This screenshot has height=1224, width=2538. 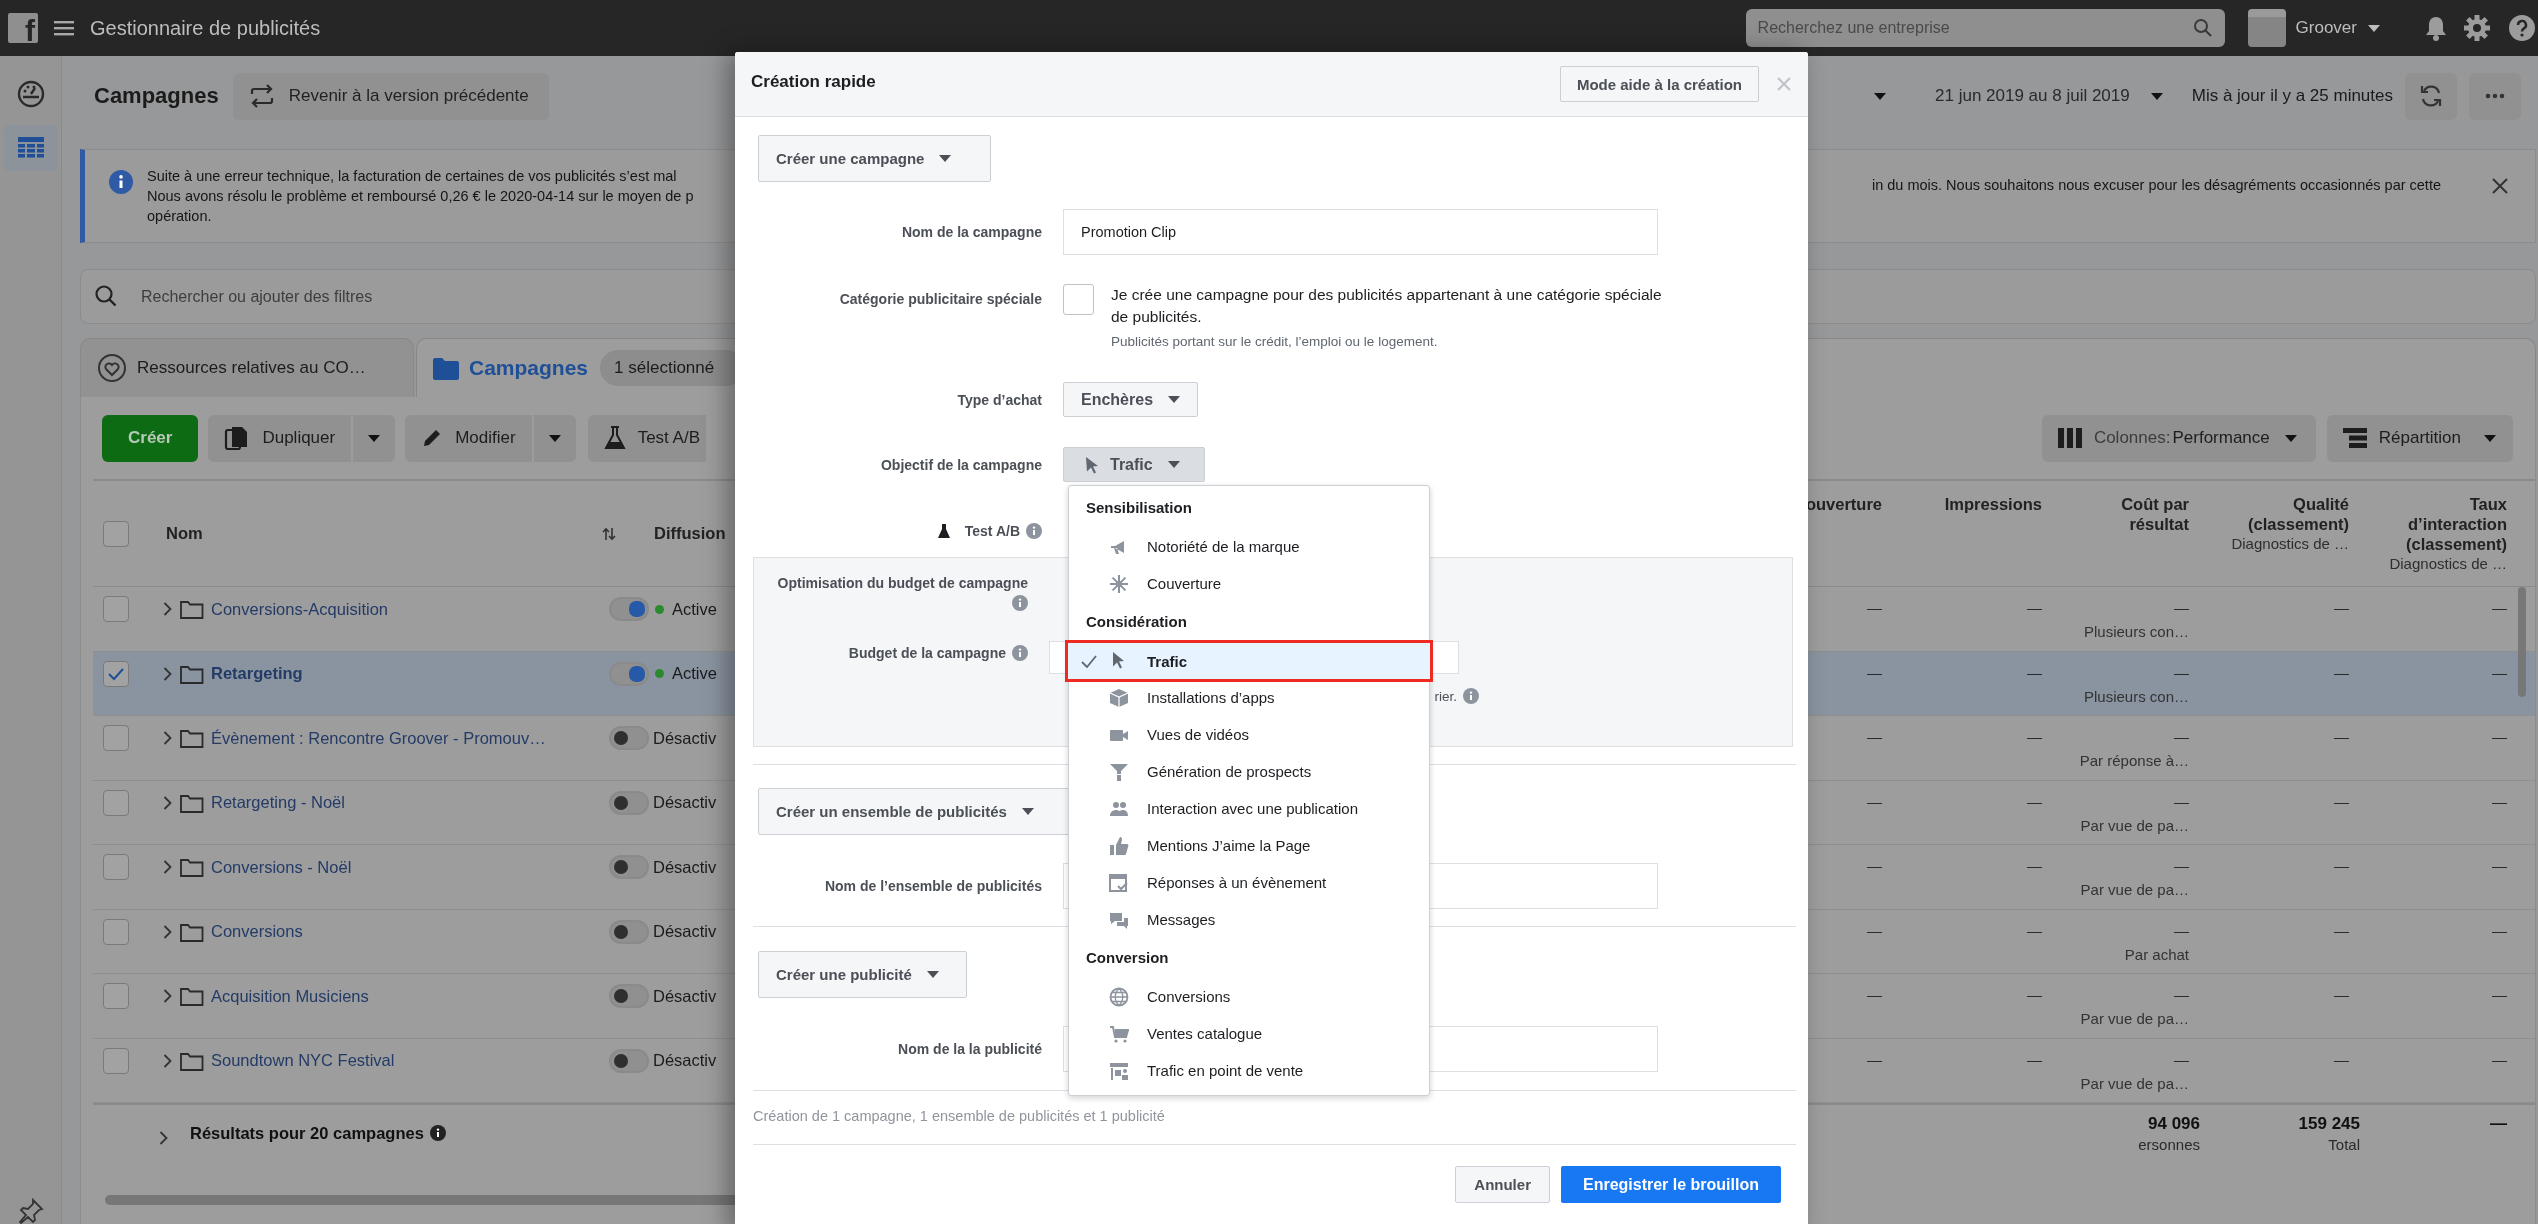 What do you see at coordinates (412, 176) in the screenshot?
I see `notice-text: Suite à une erreur technique, la facturation de certaines de vos publicités s’est mal` at bounding box center [412, 176].